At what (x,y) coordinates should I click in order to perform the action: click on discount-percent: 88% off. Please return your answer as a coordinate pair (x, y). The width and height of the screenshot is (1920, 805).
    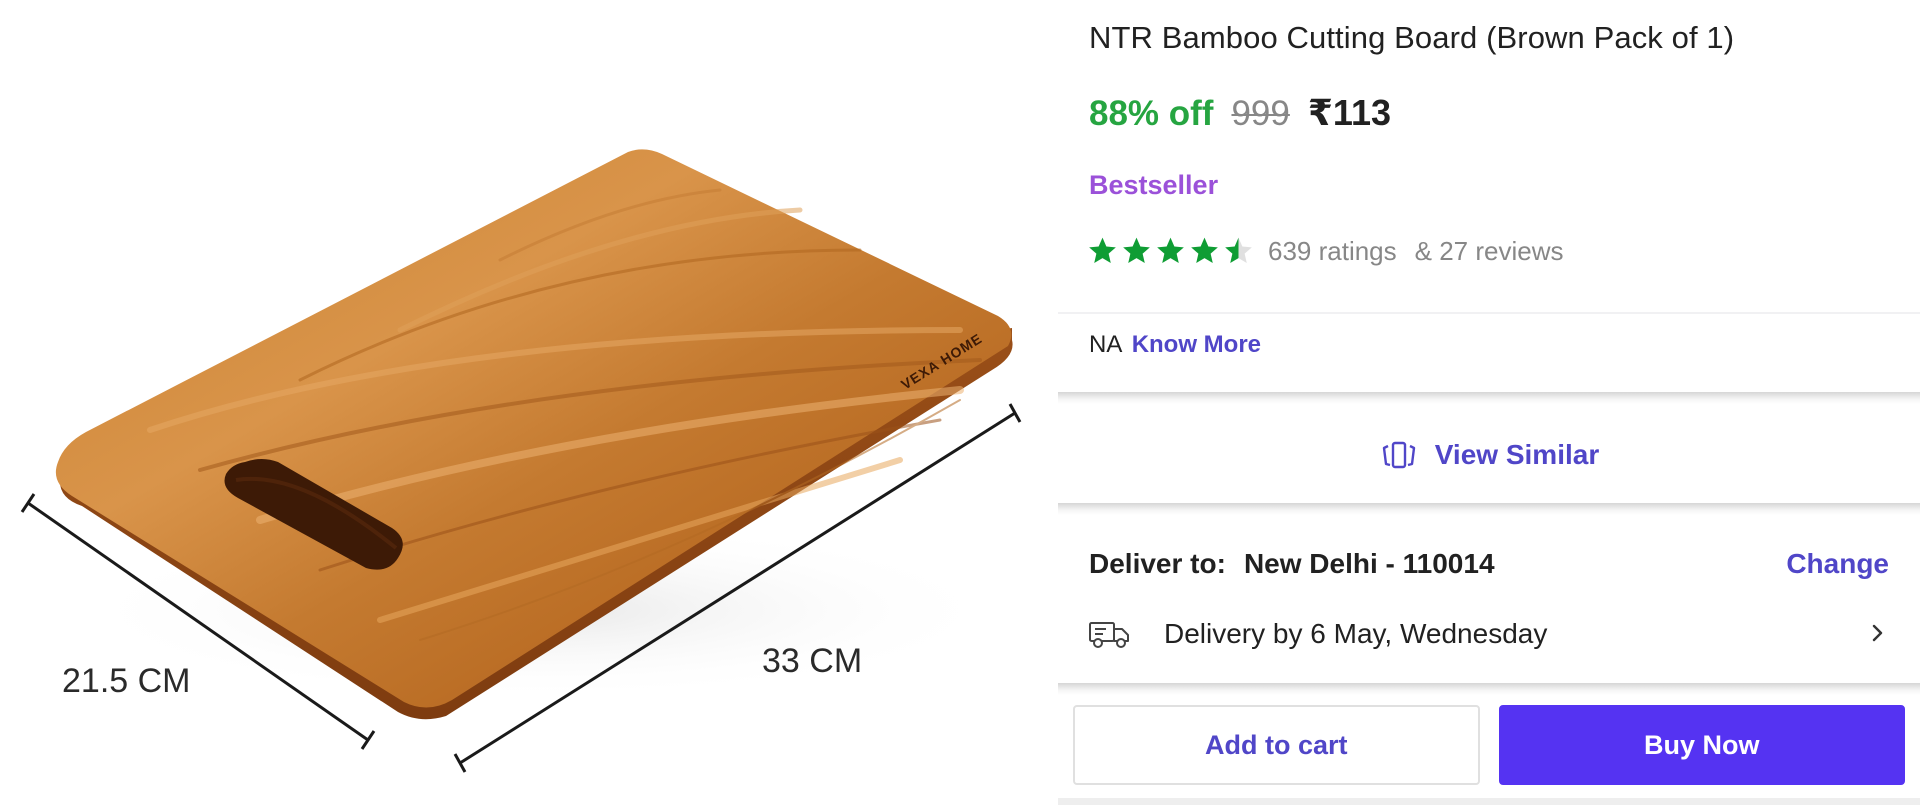
    Looking at the image, I should click on (1151, 113).